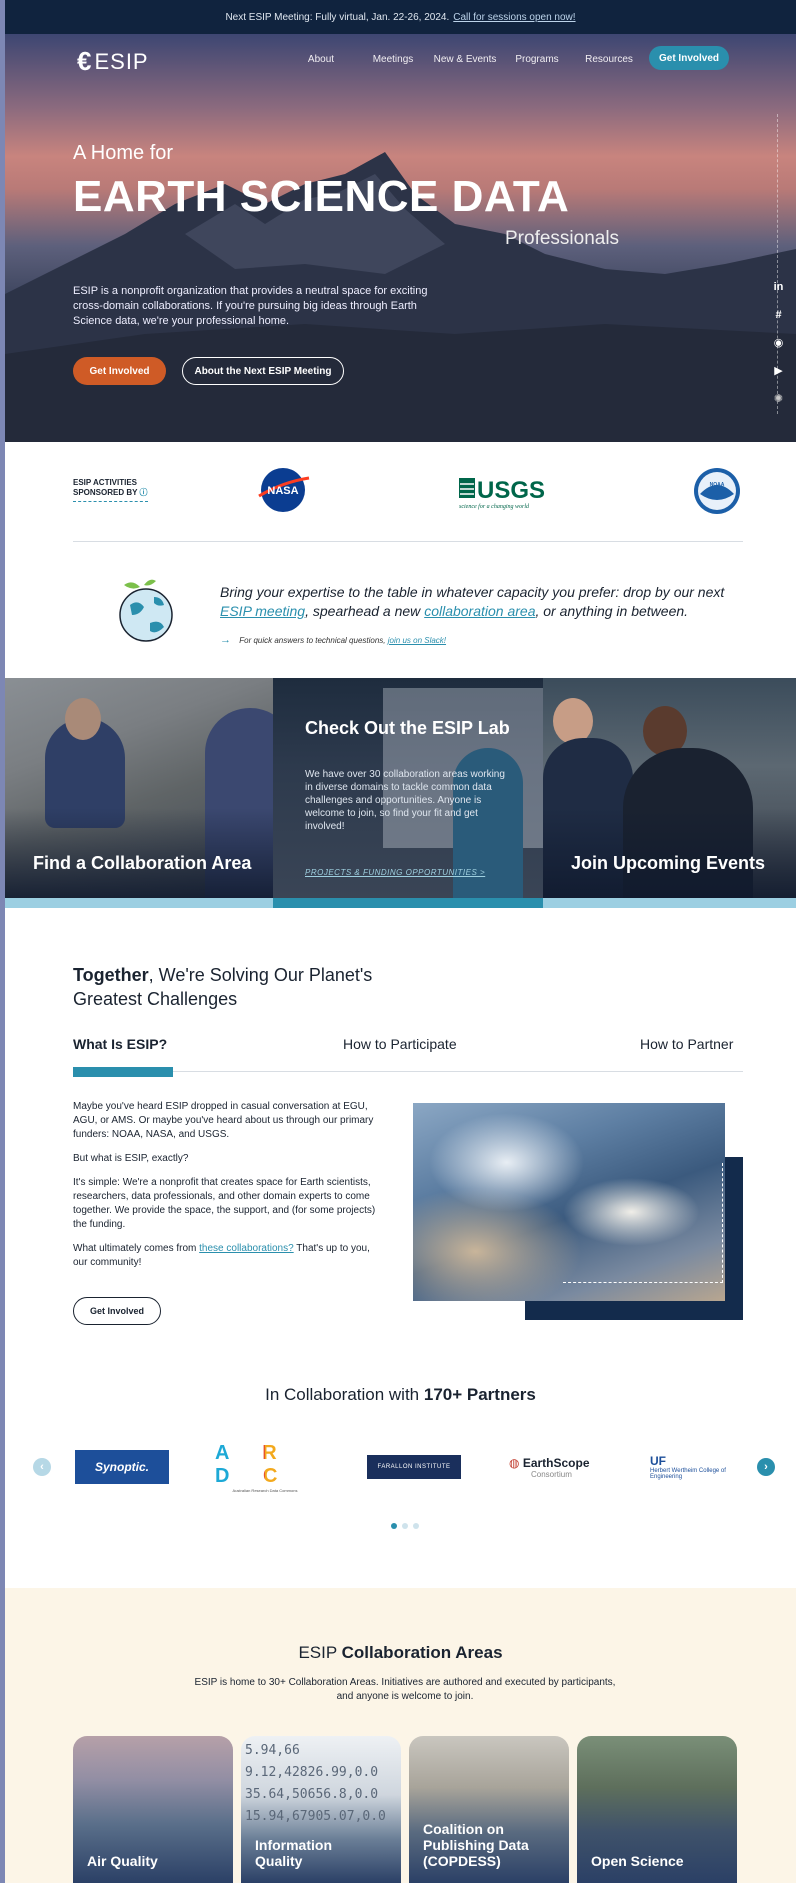 The height and width of the screenshot is (1883, 796). What do you see at coordinates (537, 59) in the screenshot?
I see `nav-item-programs: Programs` at bounding box center [537, 59].